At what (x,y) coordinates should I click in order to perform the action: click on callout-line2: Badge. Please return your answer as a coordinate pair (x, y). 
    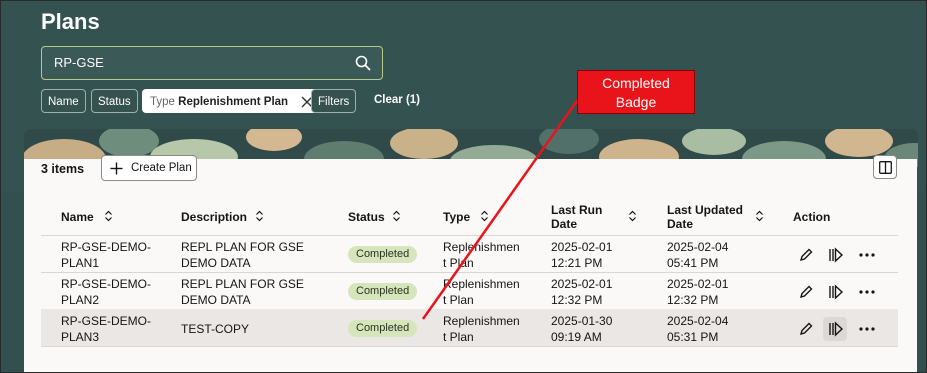
    Looking at the image, I should click on (636, 102).